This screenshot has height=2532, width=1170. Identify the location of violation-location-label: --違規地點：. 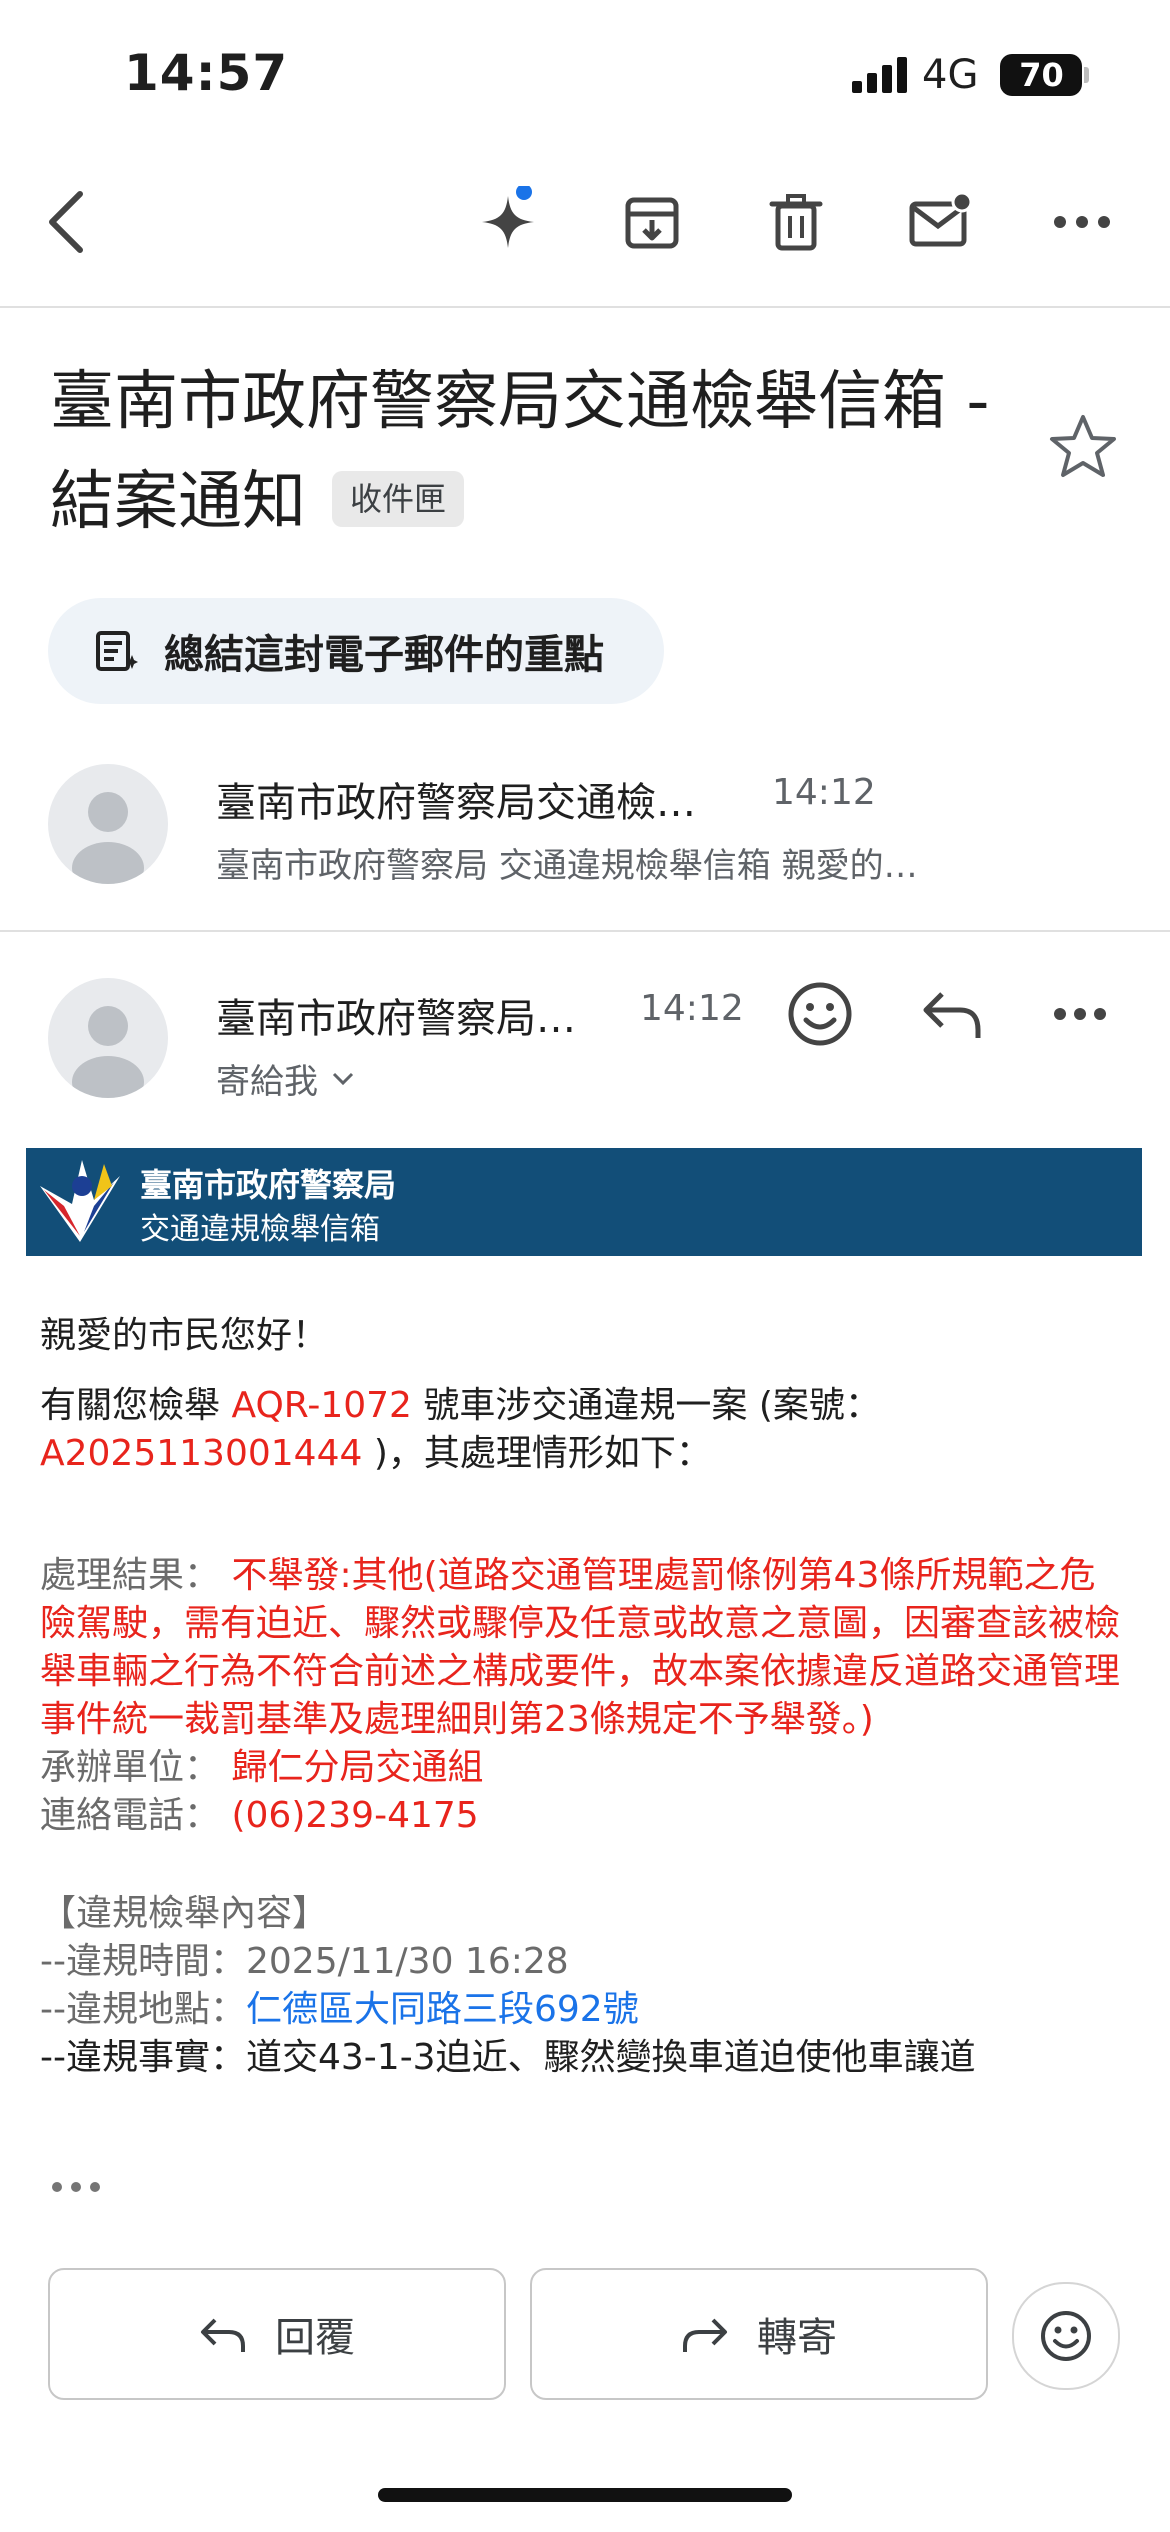
(143, 2009).